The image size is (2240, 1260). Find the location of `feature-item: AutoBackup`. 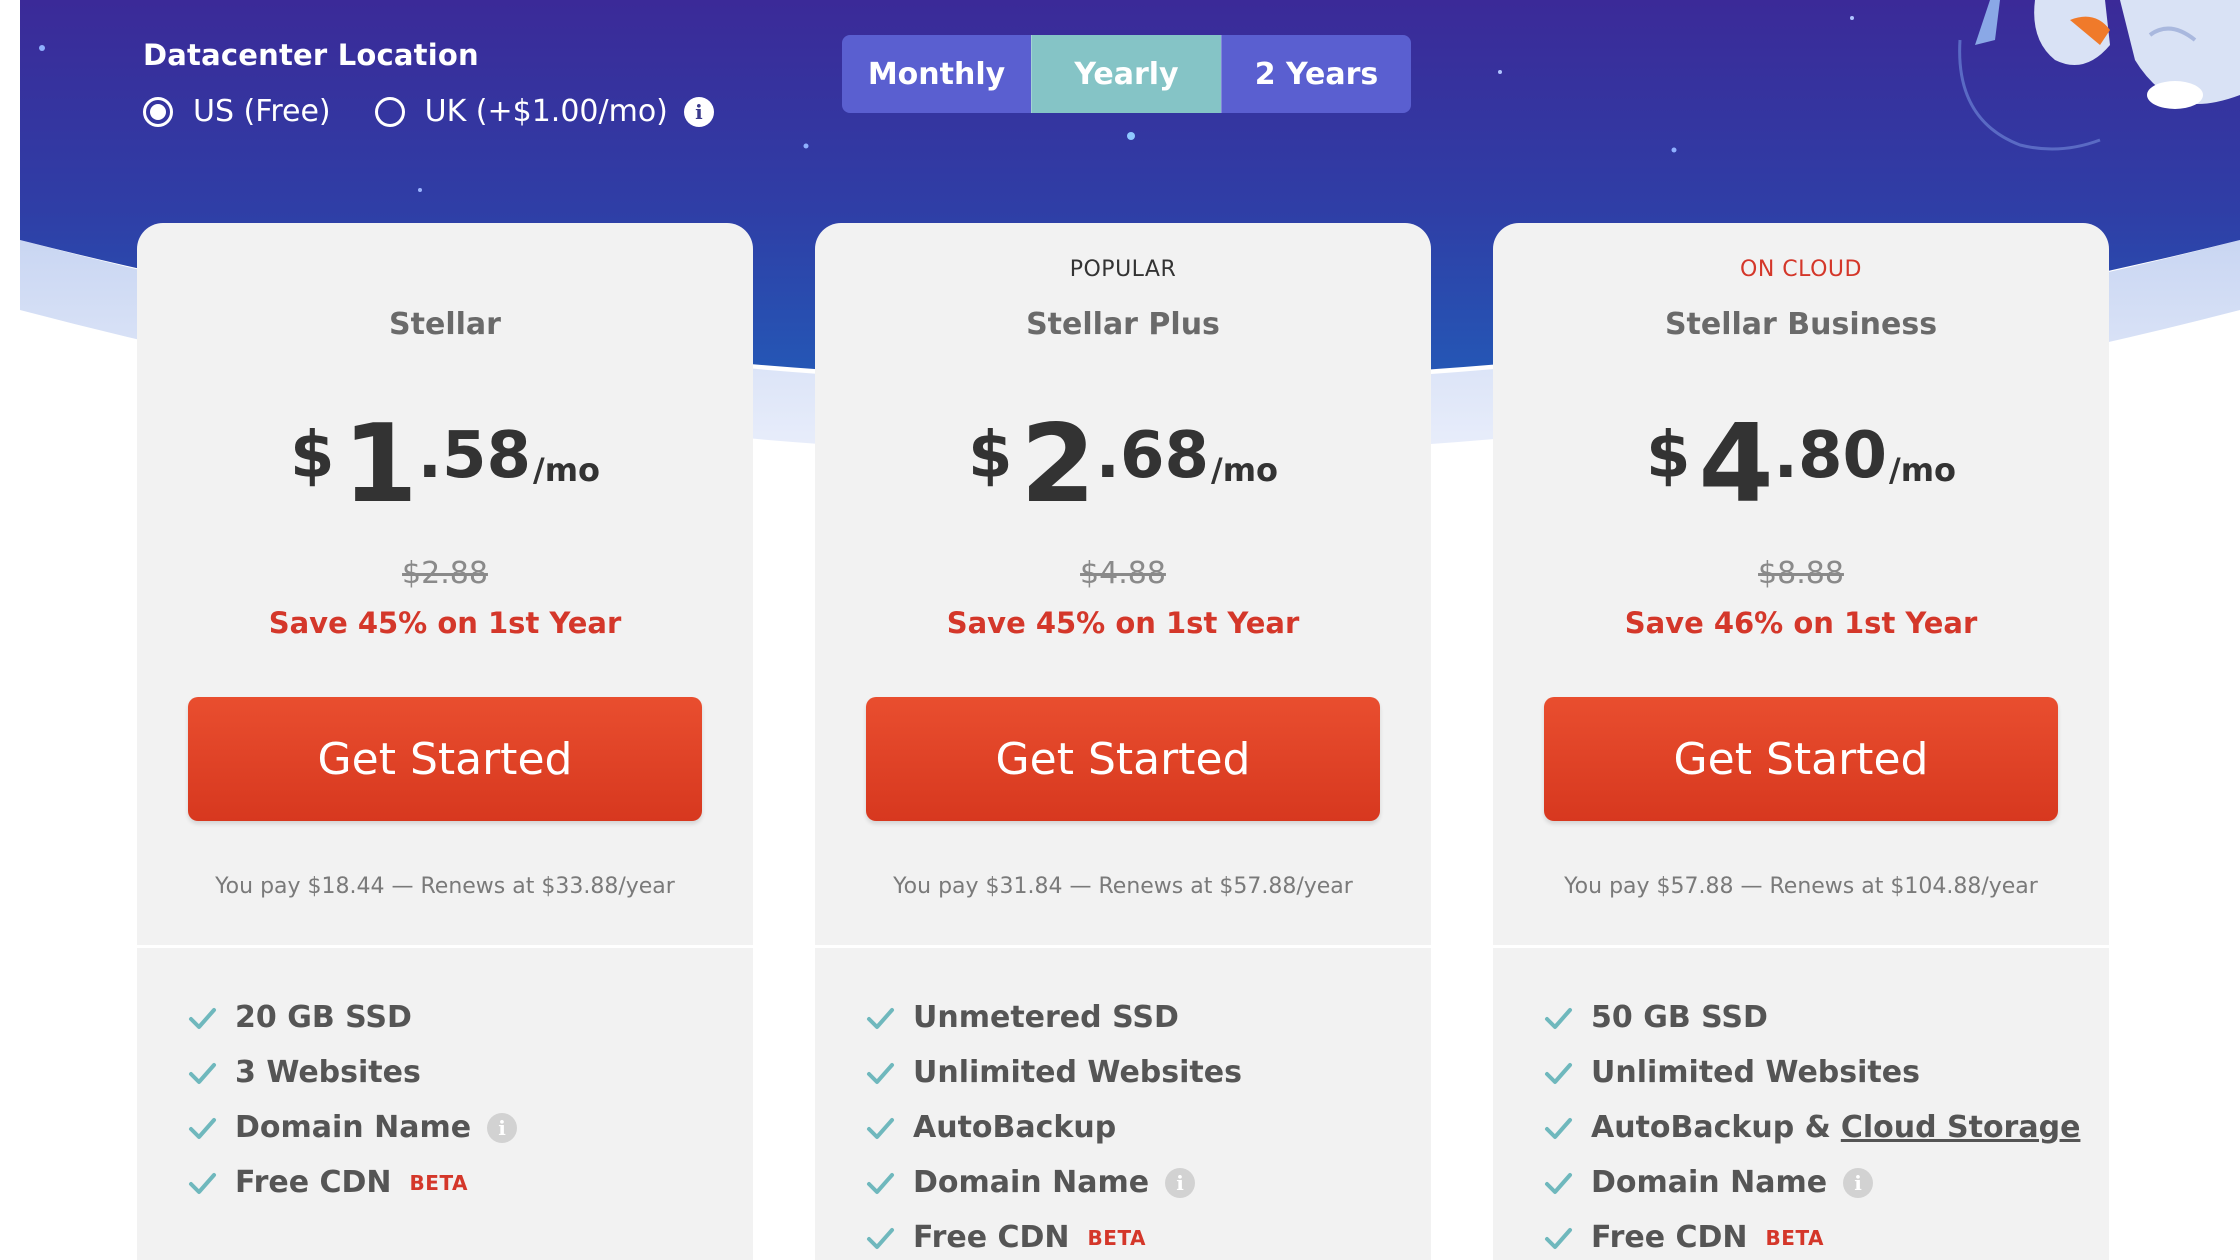

feature-item: AutoBackup is located at coordinates (1053, 1127).